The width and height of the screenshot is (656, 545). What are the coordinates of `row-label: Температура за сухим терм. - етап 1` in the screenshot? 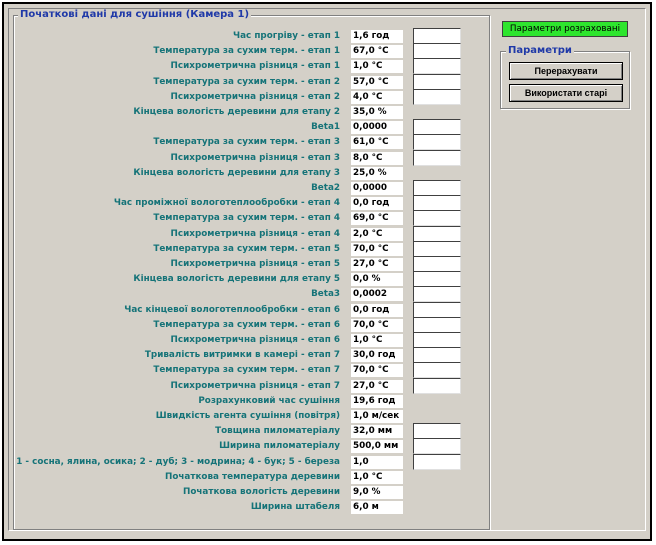 It's located at (246, 51).